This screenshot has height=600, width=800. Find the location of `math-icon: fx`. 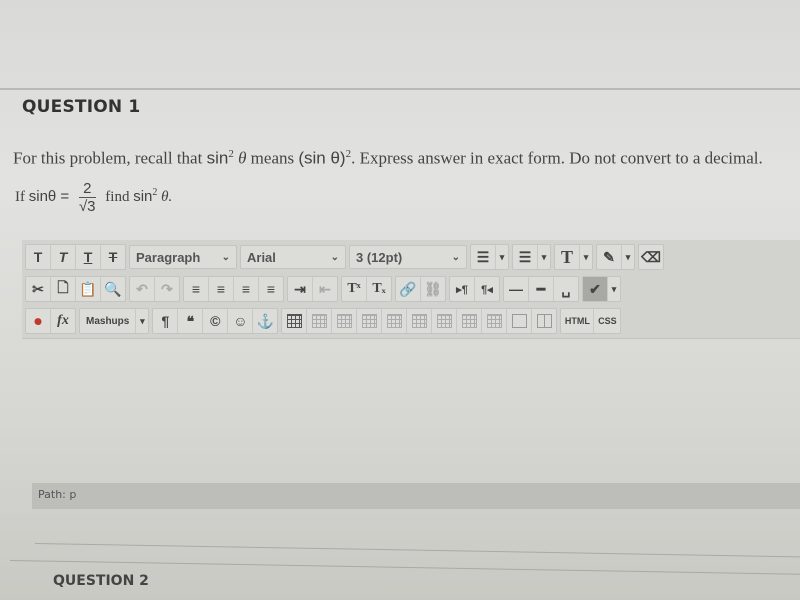

math-icon: fx is located at coordinates (63, 321).